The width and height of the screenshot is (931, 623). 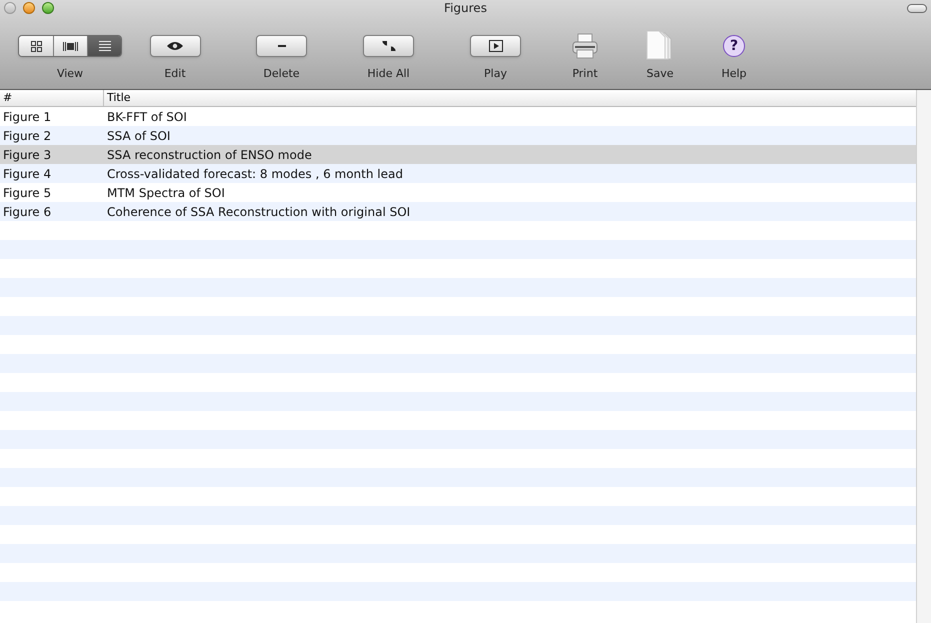 What do you see at coordinates (585, 46) in the screenshot?
I see `printer-icon` at bounding box center [585, 46].